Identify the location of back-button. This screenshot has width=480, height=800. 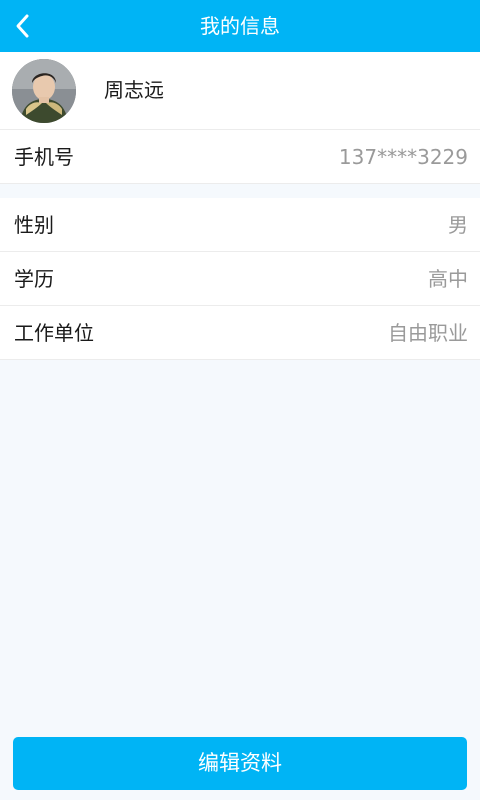
(22, 26).